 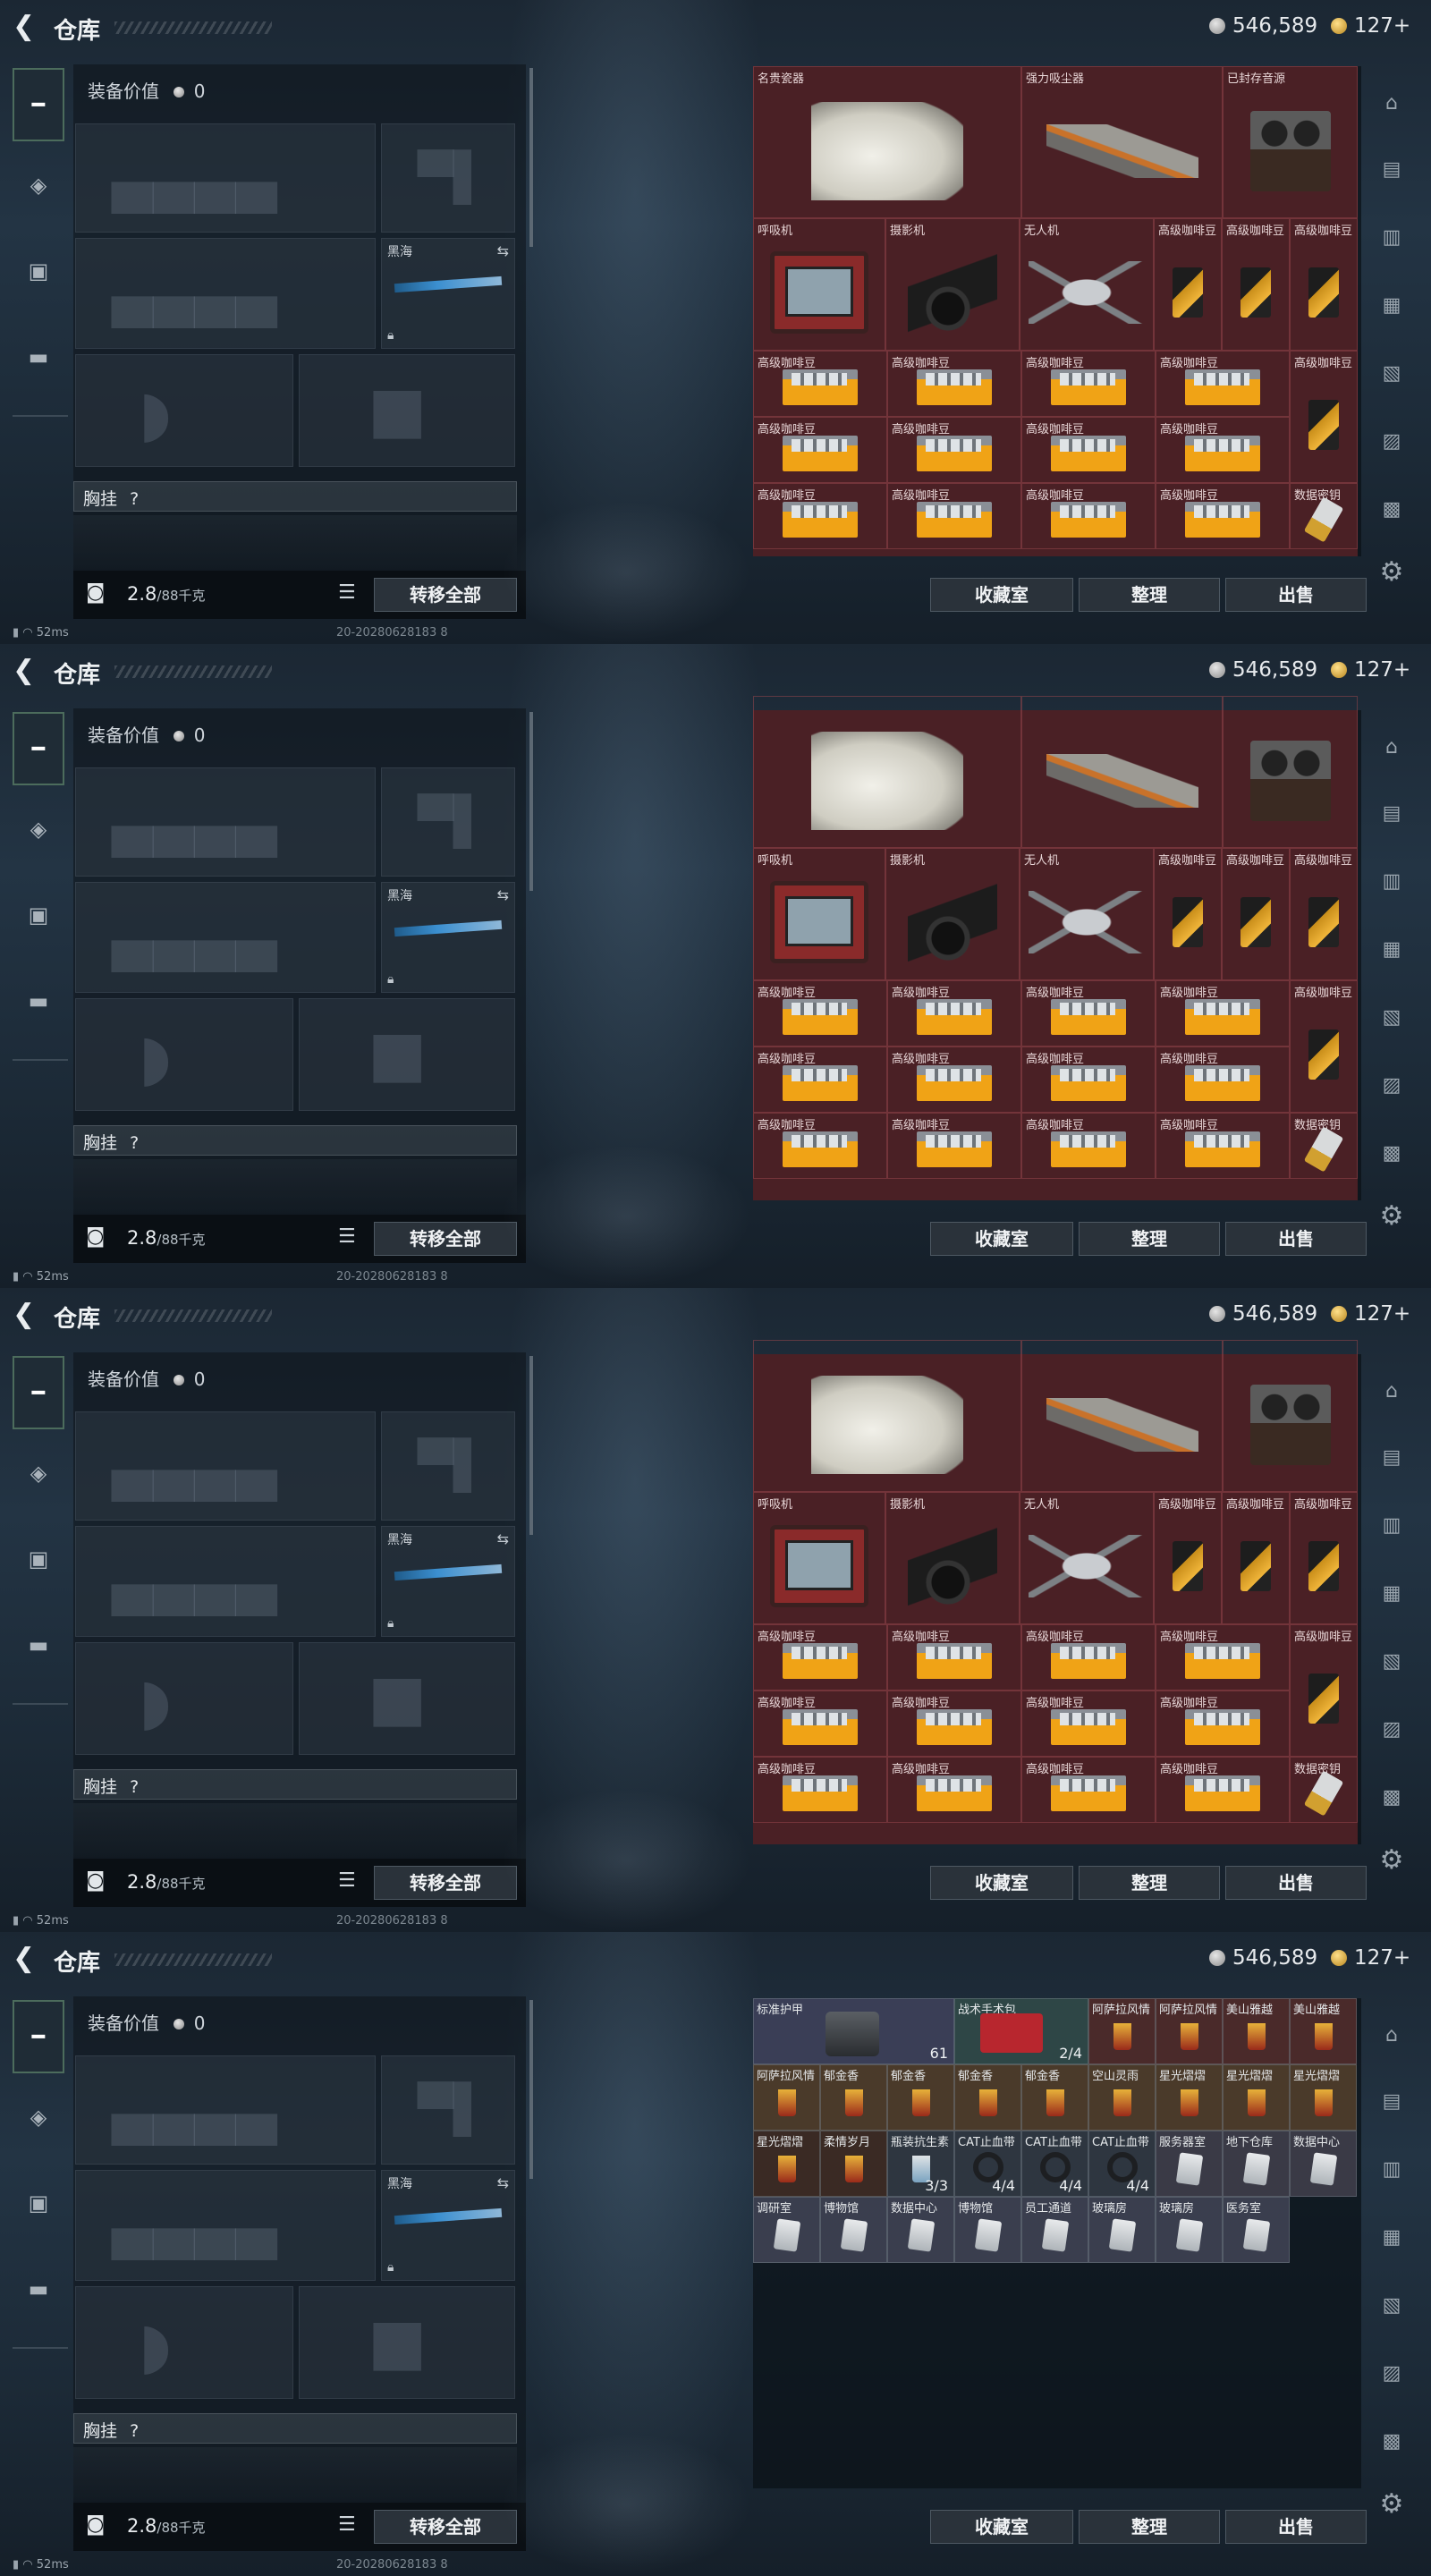 I want to click on list-icon: ☰, so click(x=347, y=2524).